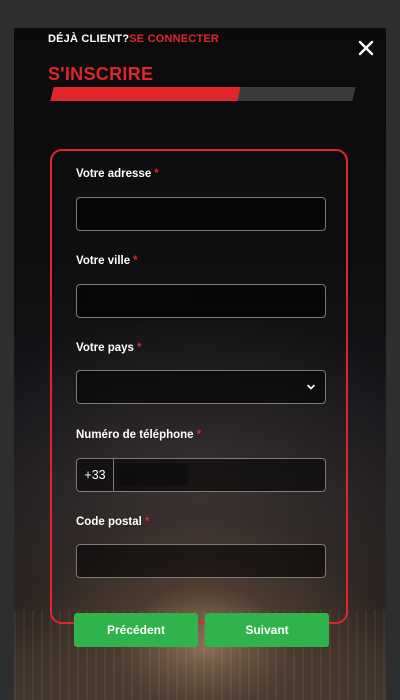 This screenshot has height=700, width=400. What do you see at coordinates (136, 630) in the screenshot?
I see `previous-button: Précédent` at bounding box center [136, 630].